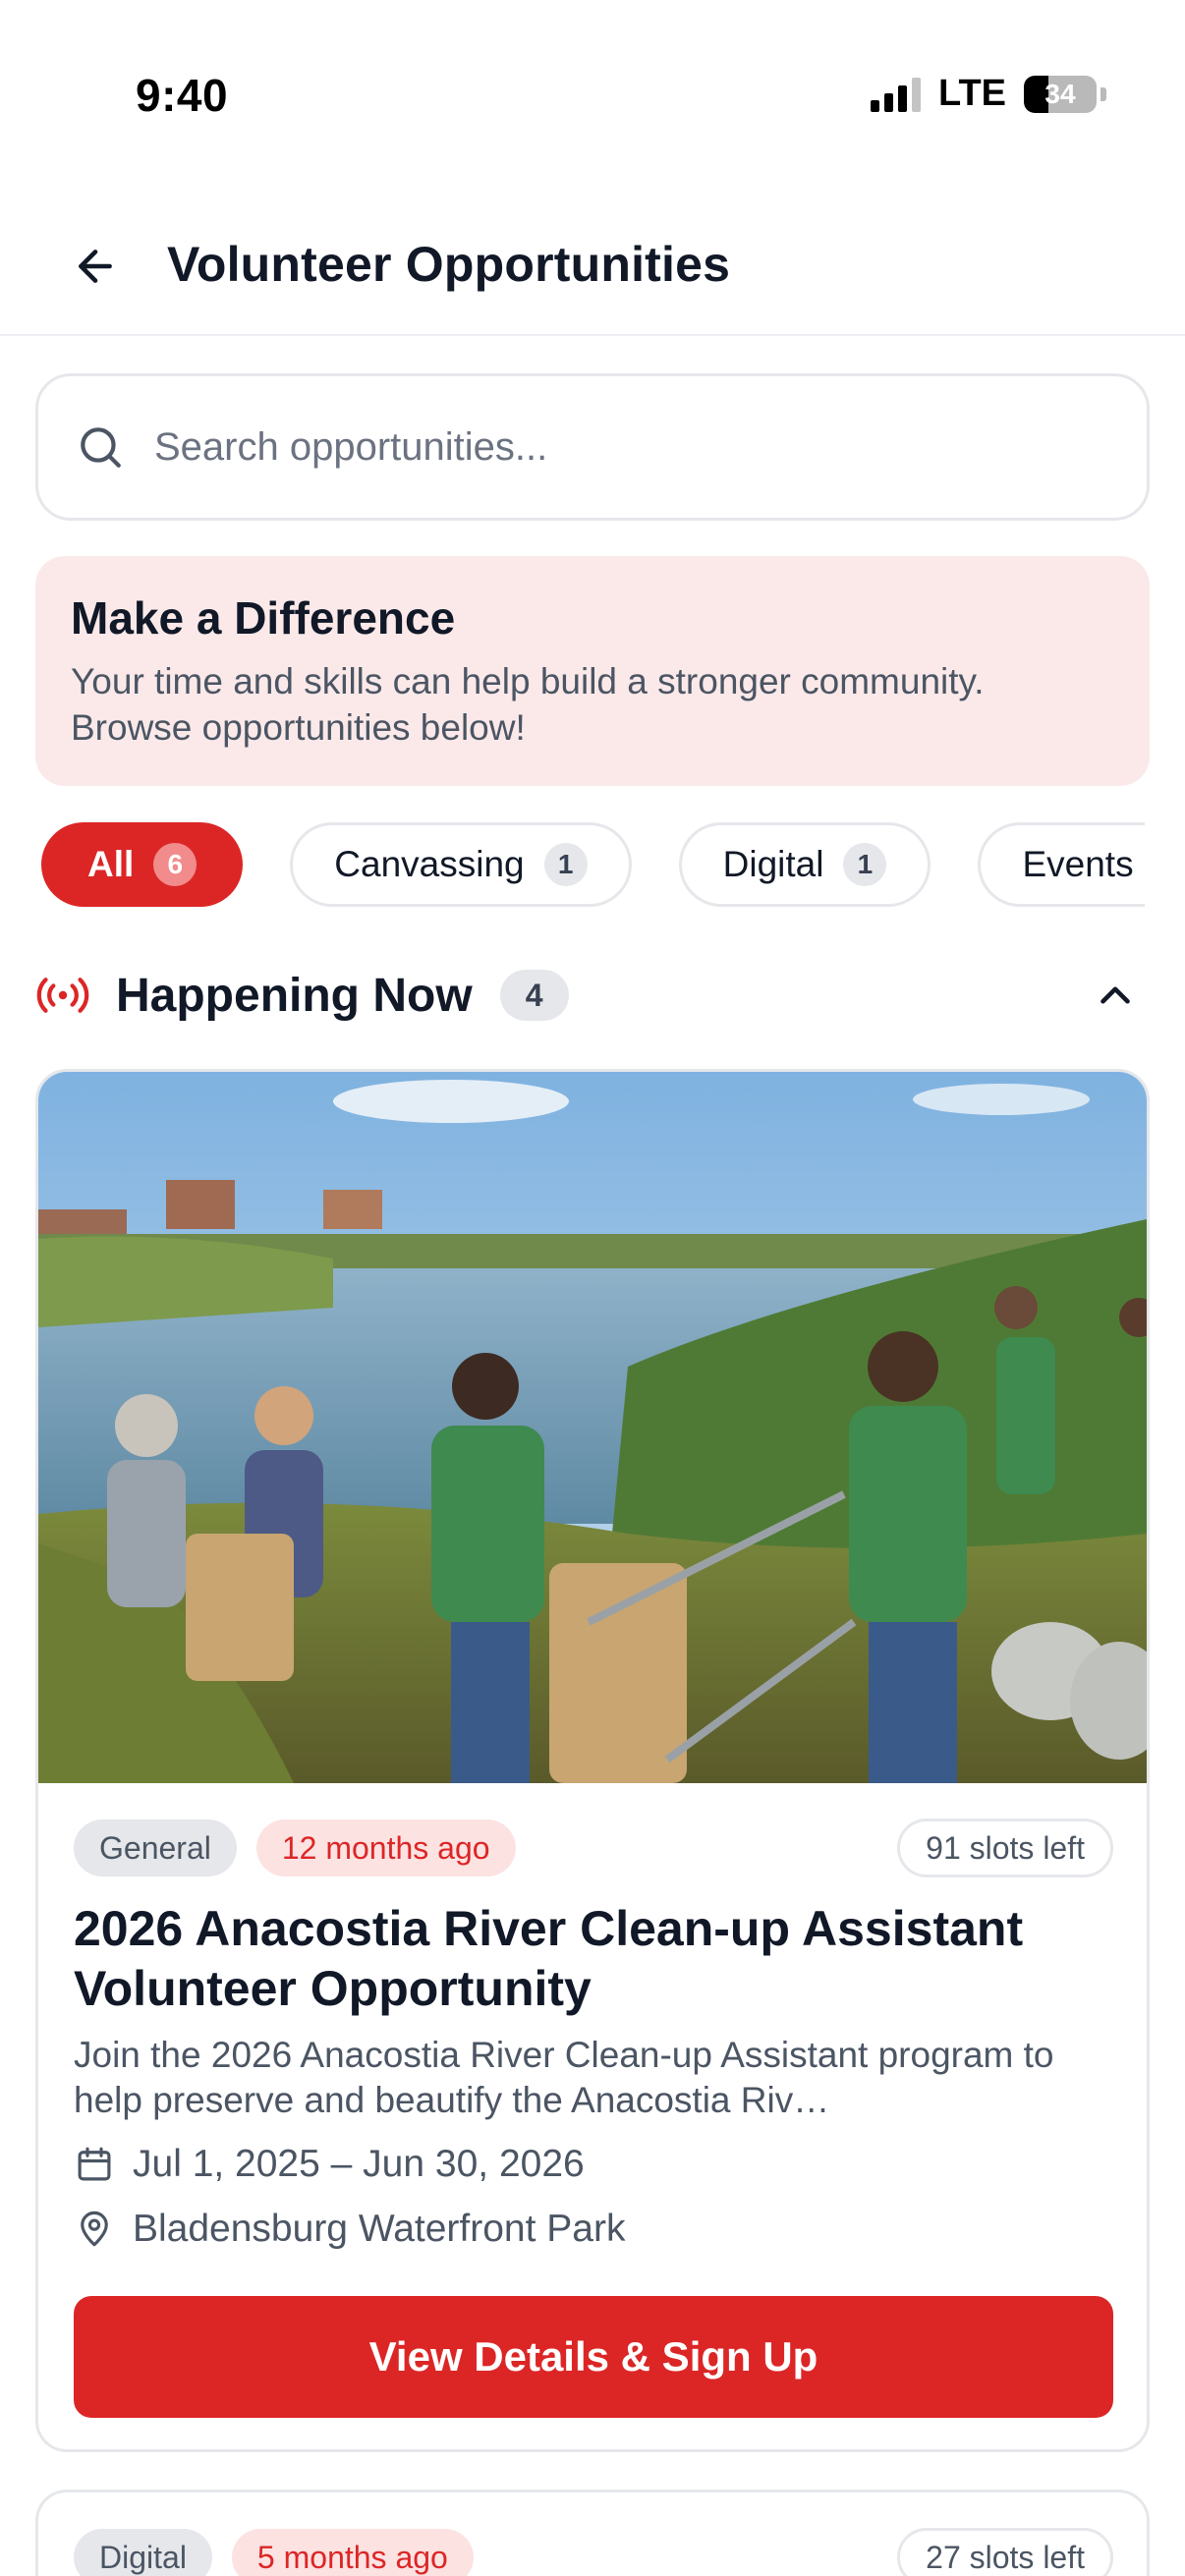 This screenshot has width=1185, height=2576. I want to click on location: Bladensburg Waterfront Park, so click(380, 2229).